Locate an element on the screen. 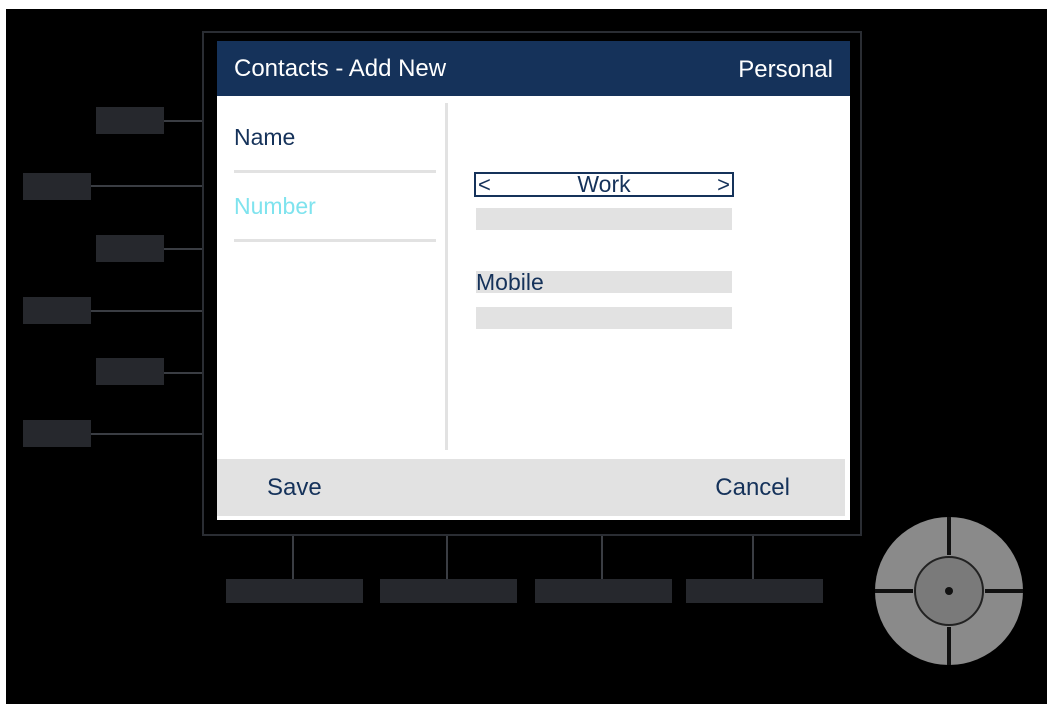 This screenshot has height=704, width=1047. pane-divider is located at coordinates (446, 276).